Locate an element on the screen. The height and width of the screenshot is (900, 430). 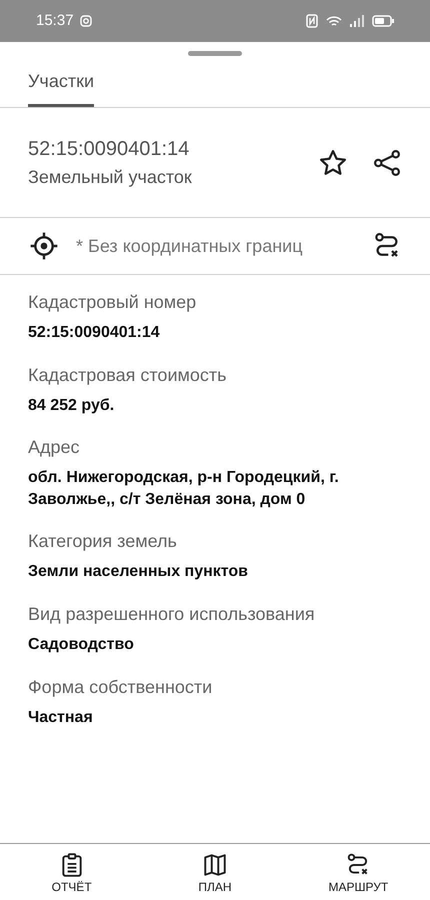
nav-button: МАРШРУТ is located at coordinates (358, 874).